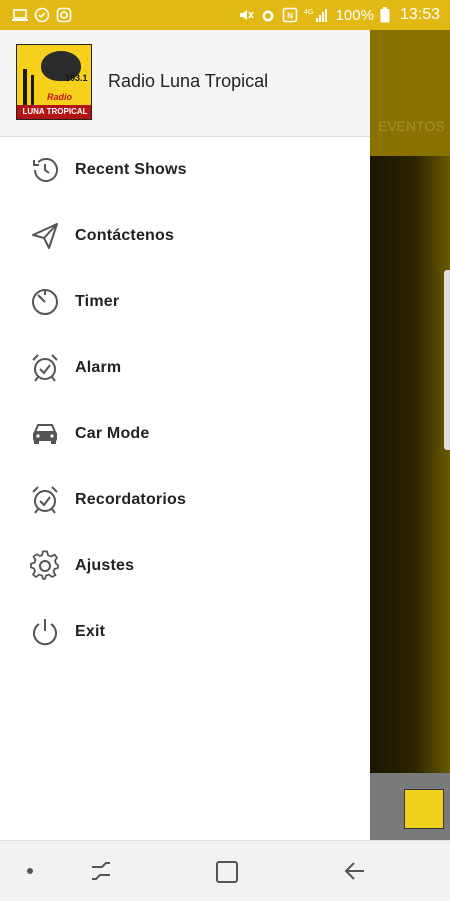  What do you see at coordinates (98, 367) in the screenshot?
I see `menu-item-label: Alarm` at bounding box center [98, 367].